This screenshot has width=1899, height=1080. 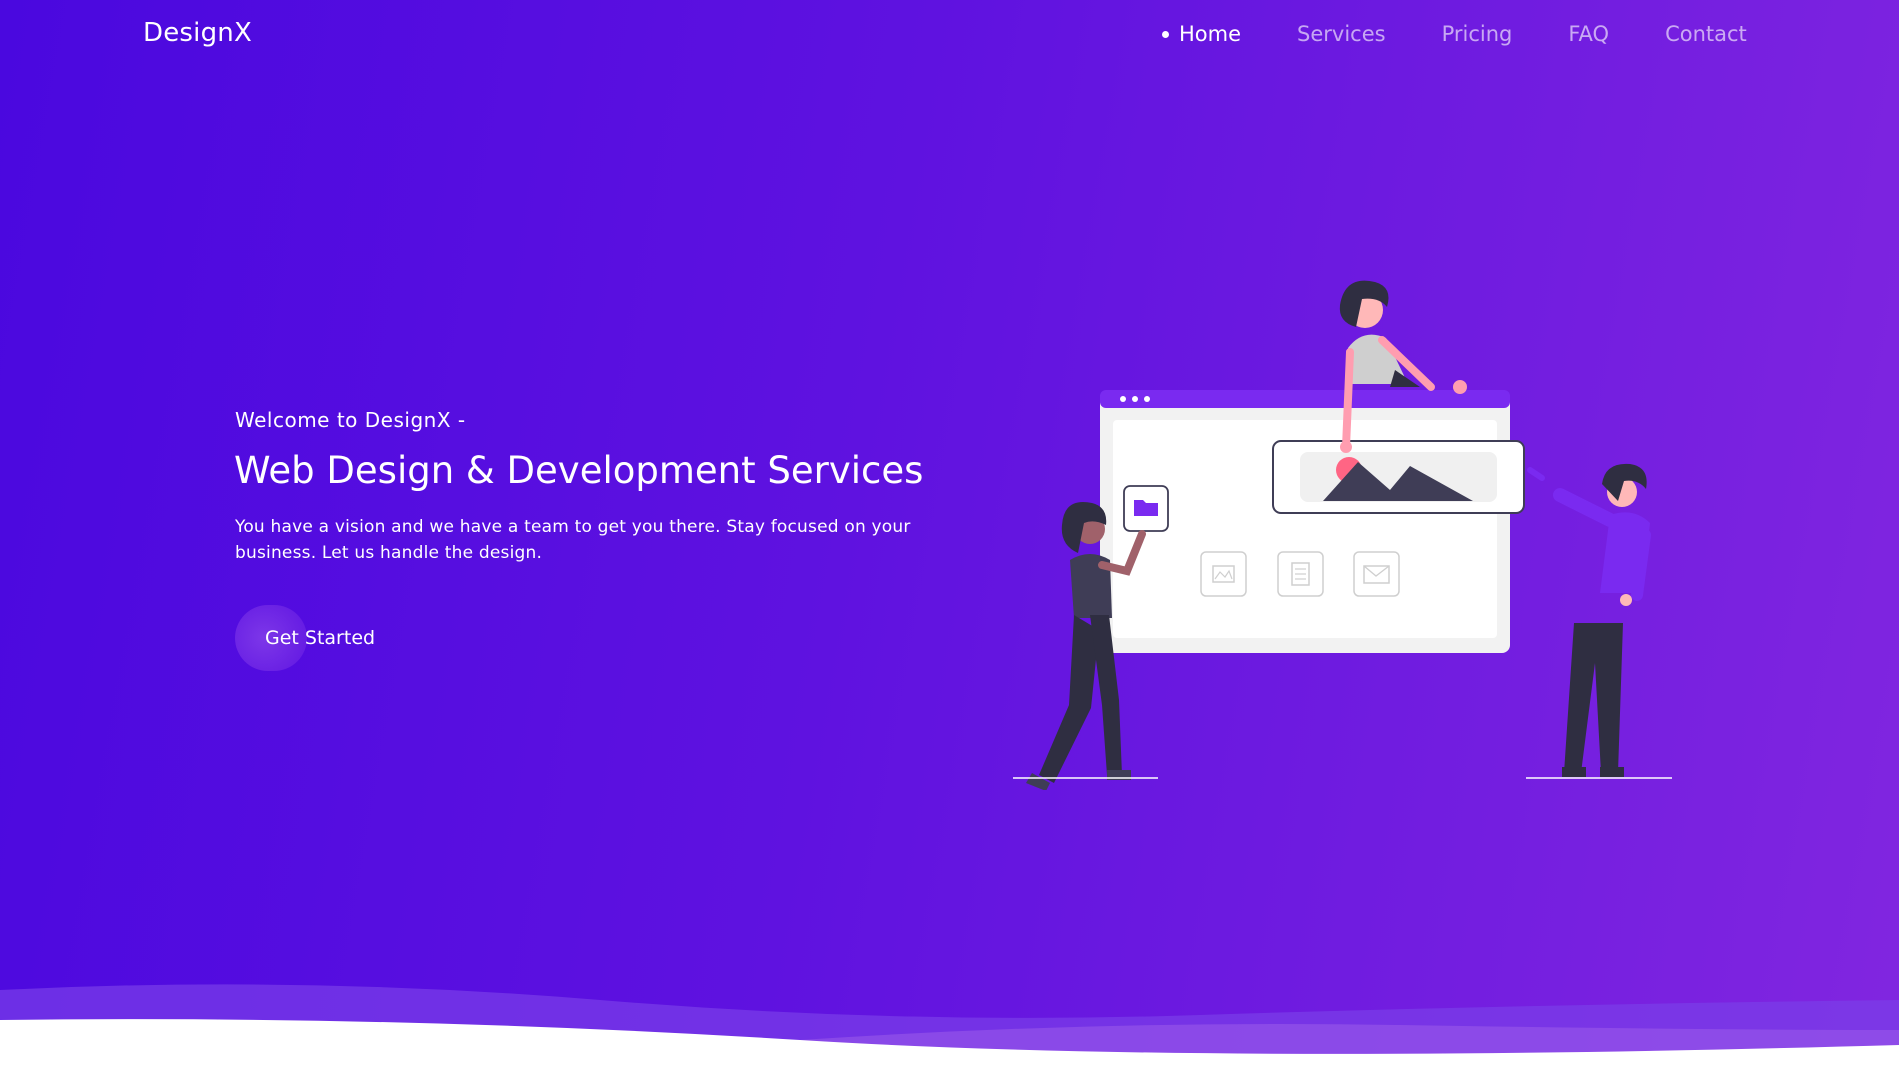 I want to click on main-nav: Home Services Pricing FAQ Contact, so click(x=1482, y=34).